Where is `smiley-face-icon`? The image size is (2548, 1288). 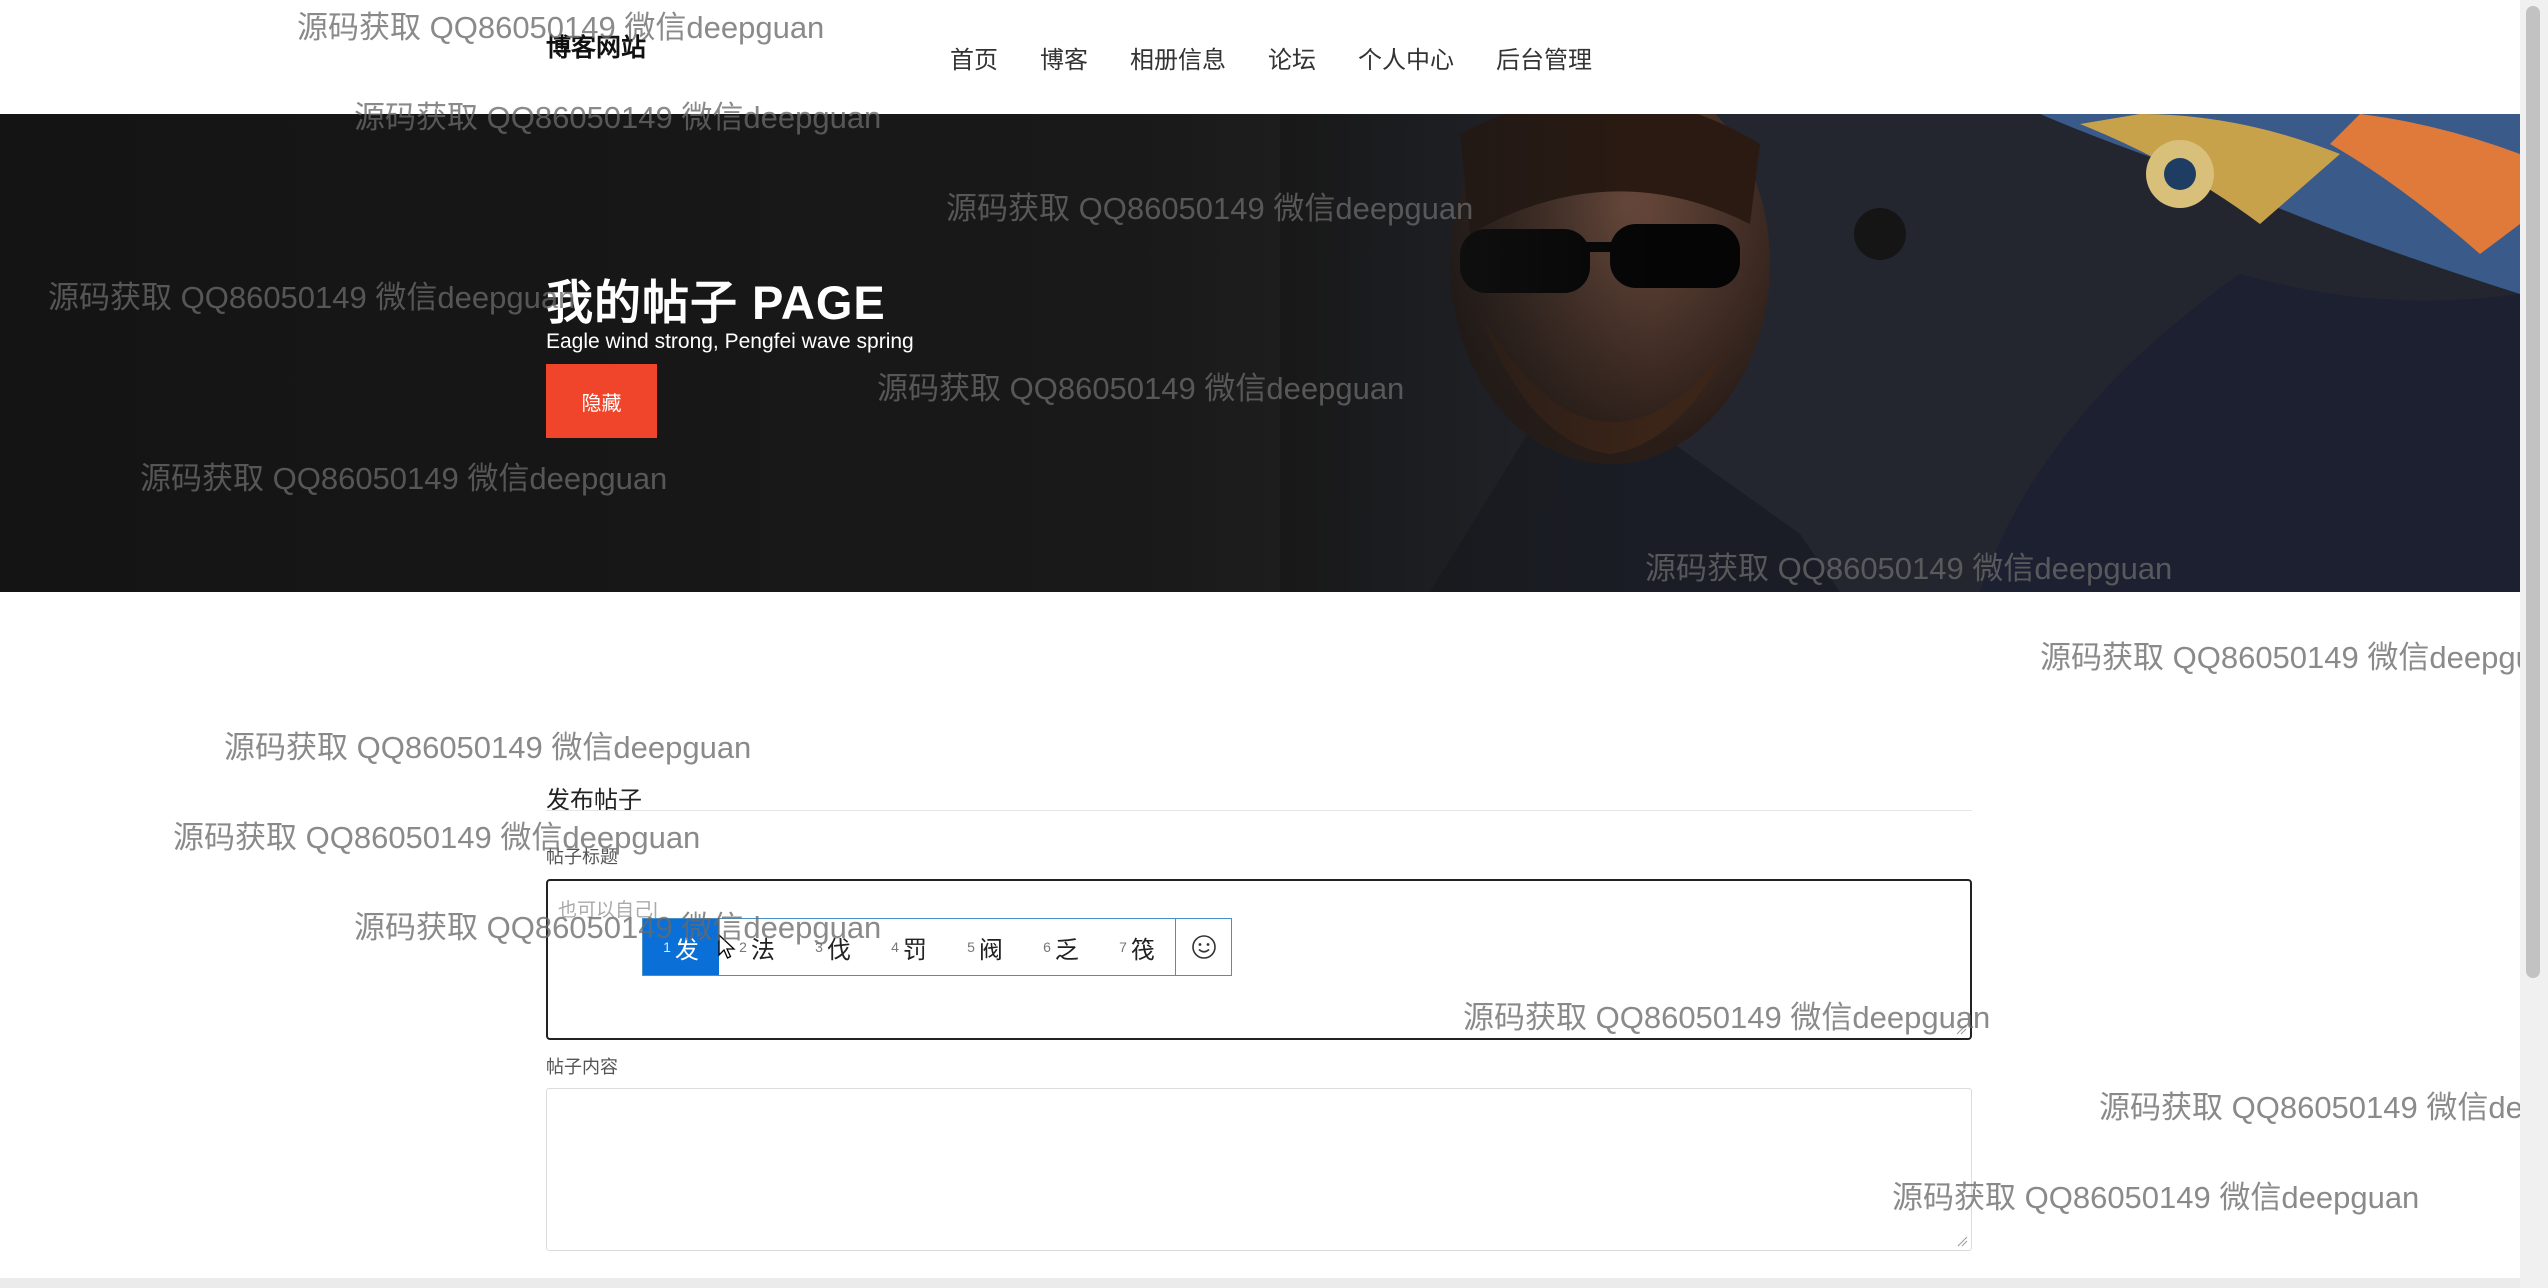 smiley-face-icon is located at coordinates (1203, 947).